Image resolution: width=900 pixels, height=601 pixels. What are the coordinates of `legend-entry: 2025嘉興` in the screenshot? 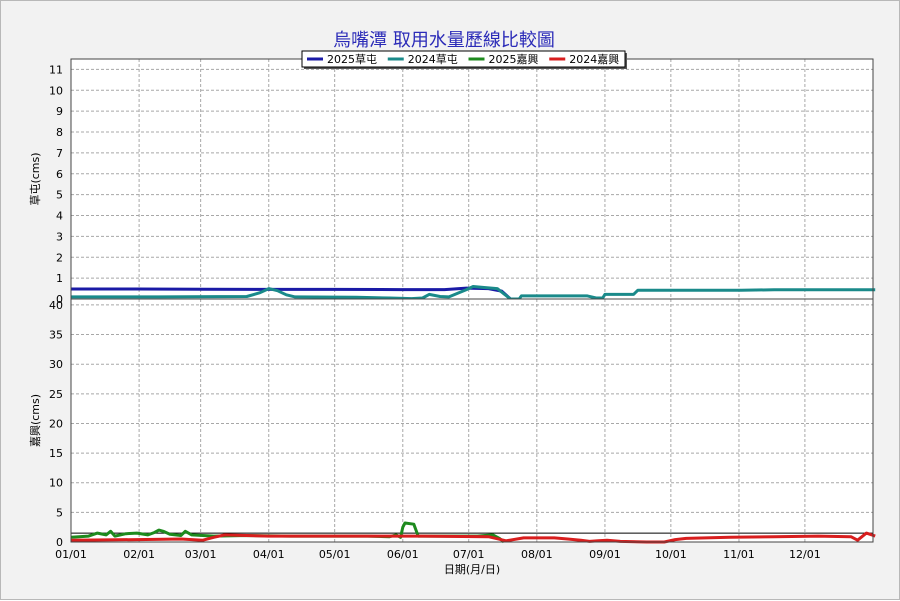 It's located at (514, 59).